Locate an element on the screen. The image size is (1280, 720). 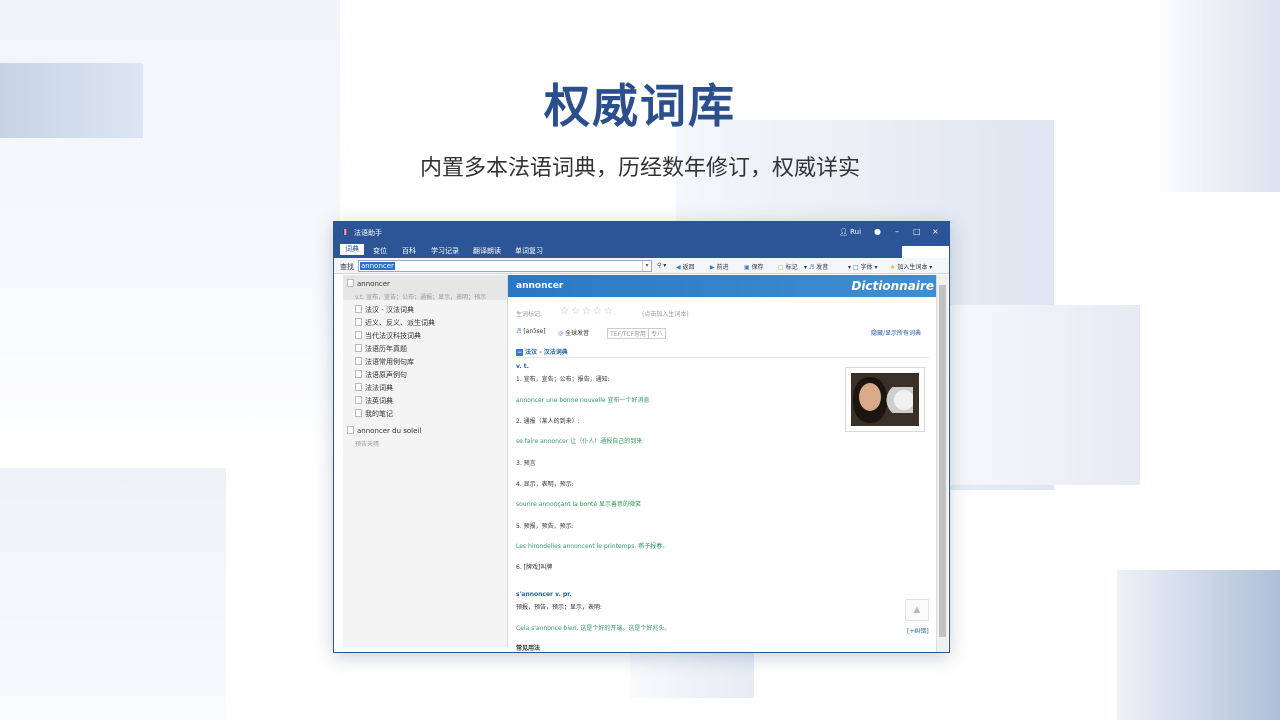
common-usage-heading: 常见用法 is located at coordinates (528, 648).